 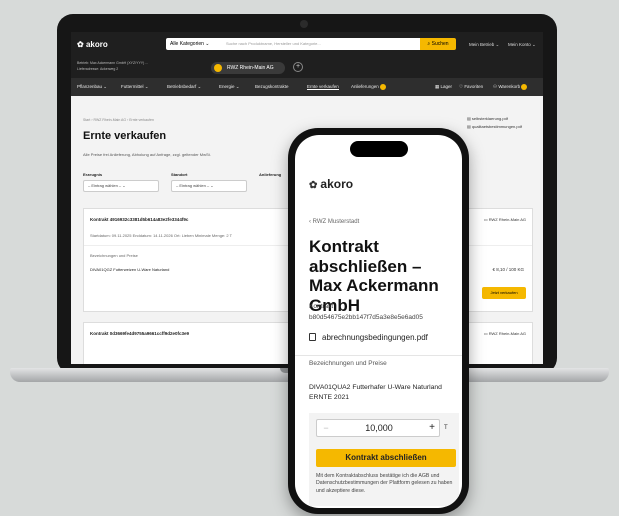 What do you see at coordinates (524, 87) in the screenshot?
I see `cart-count-badge` at bounding box center [524, 87].